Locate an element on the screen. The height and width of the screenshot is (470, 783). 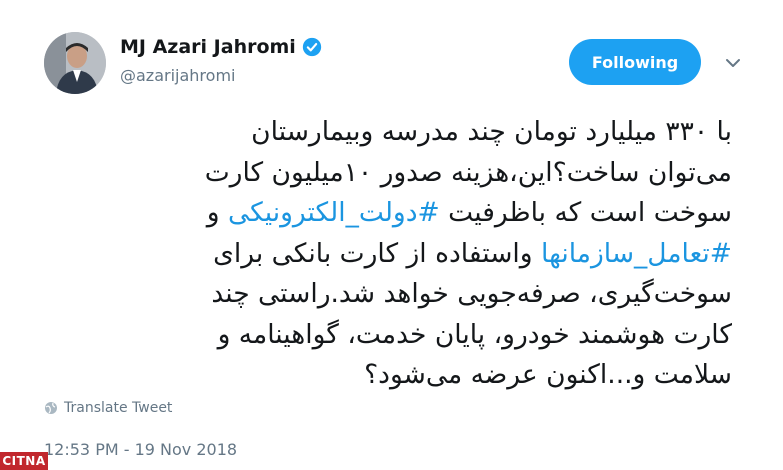
globe-icon is located at coordinates (51, 408).